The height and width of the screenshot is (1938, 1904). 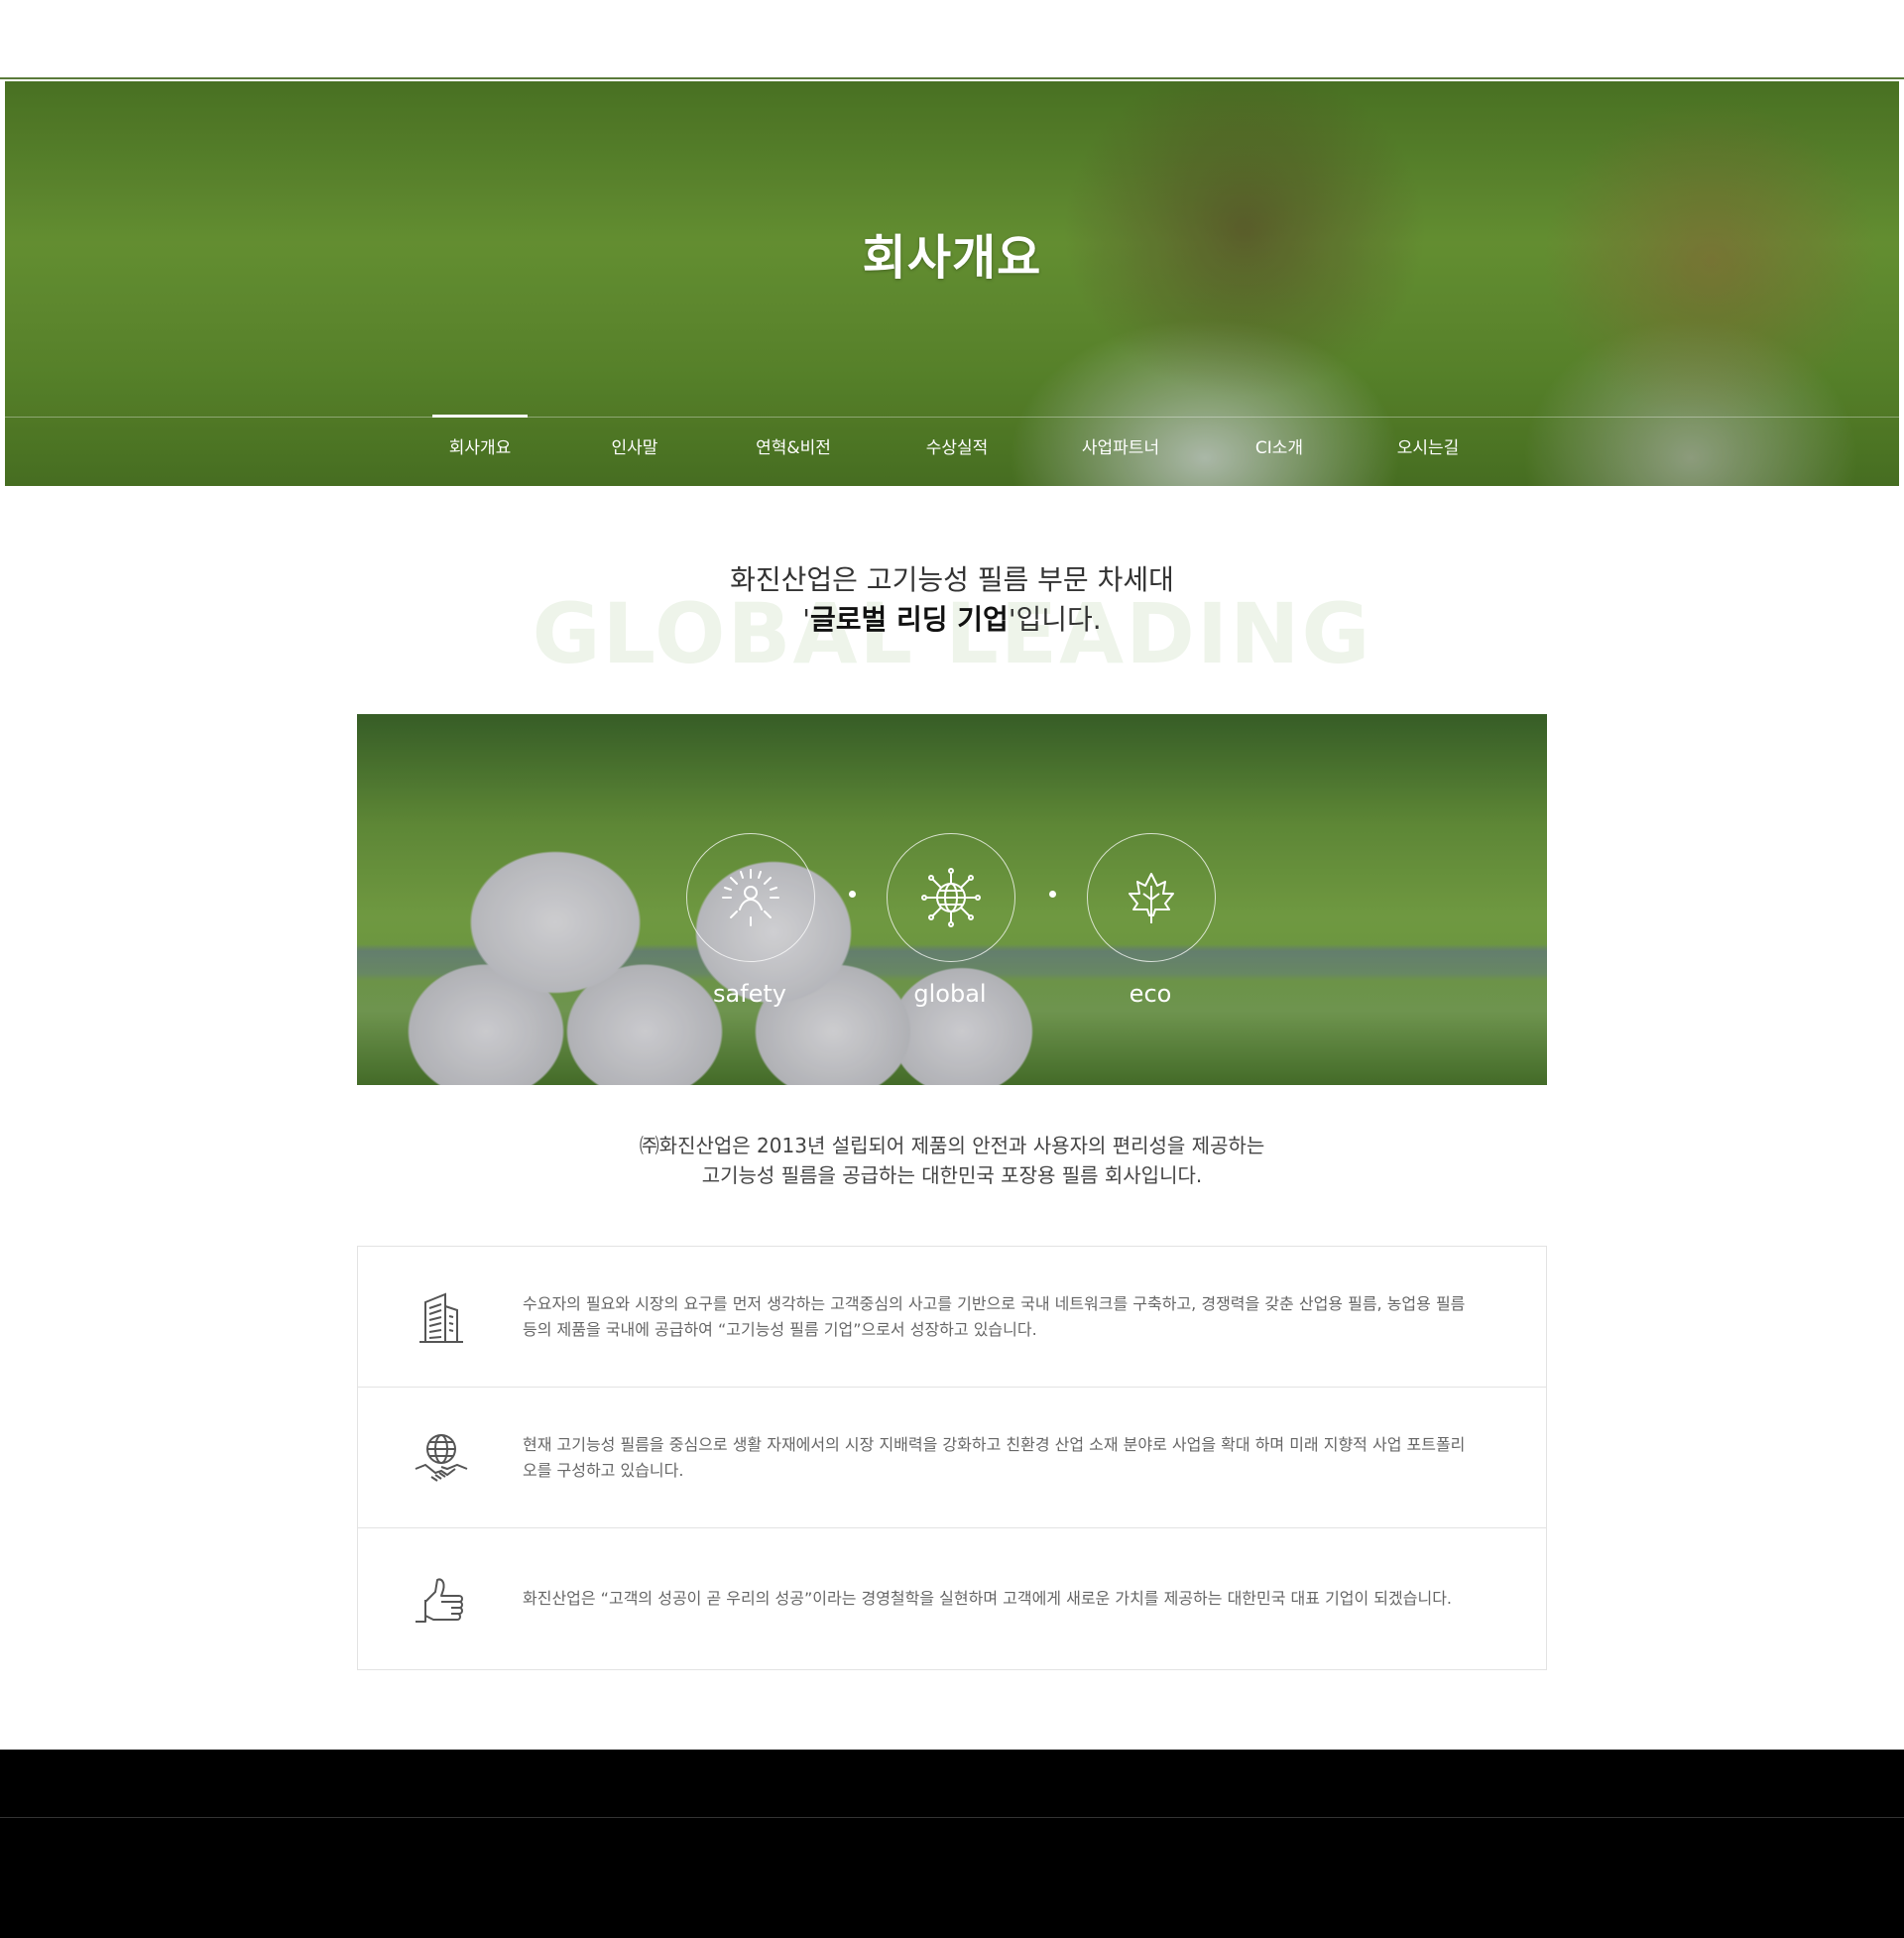 What do you see at coordinates (952, 258) in the screenshot?
I see `page-title: 회사개요` at bounding box center [952, 258].